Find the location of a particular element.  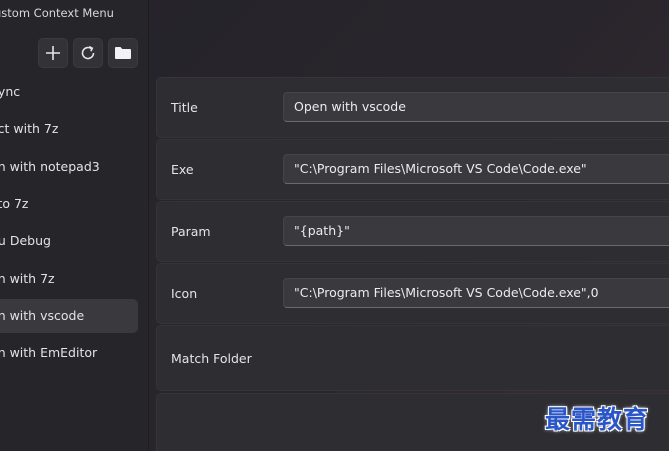

param-label: Param is located at coordinates (191, 231).